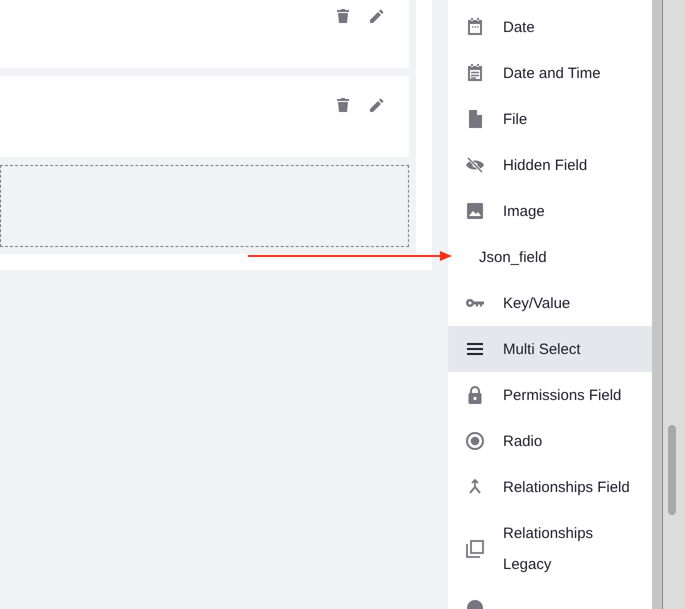 Image resolution: width=685 pixels, height=609 pixels. I want to click on menu-item: Json_field, so click(550, 257).